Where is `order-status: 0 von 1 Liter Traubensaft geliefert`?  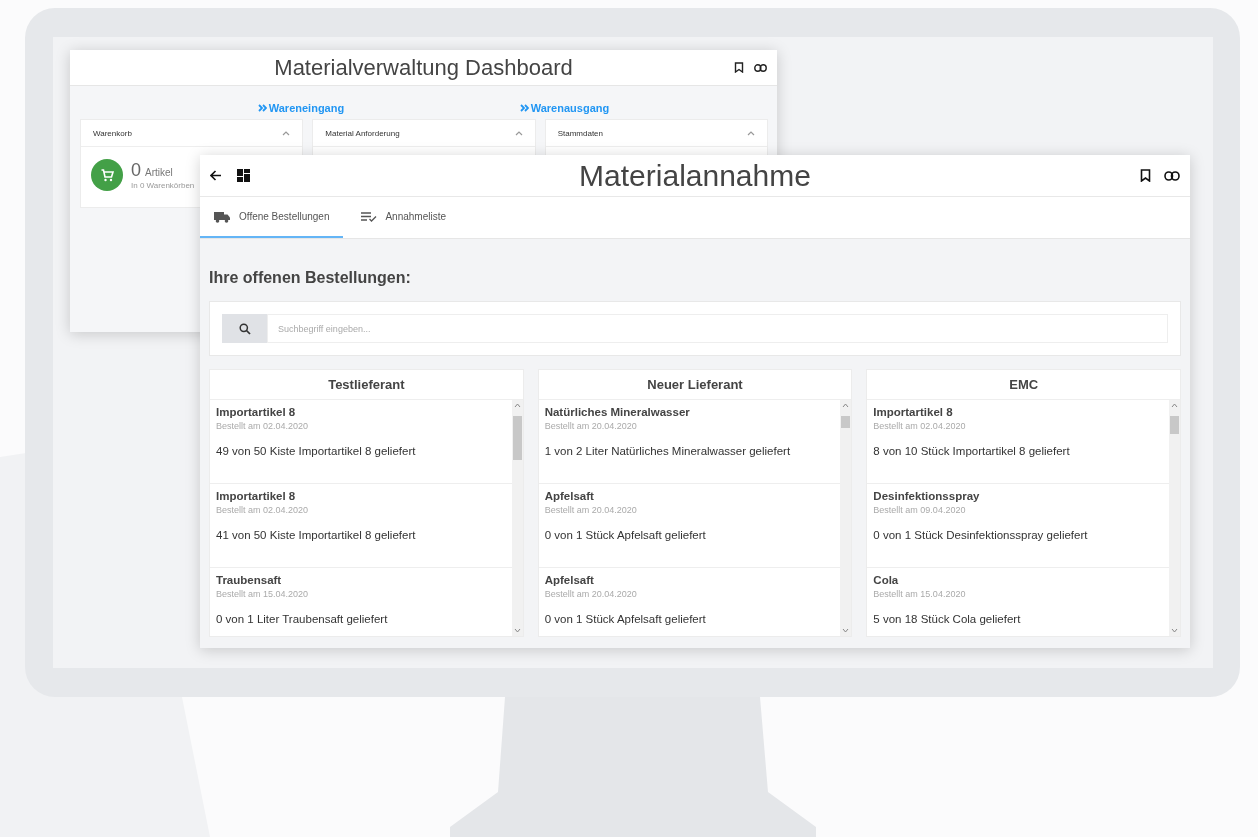
order-status: 0 von 1 Liter Traubensaft geliefert is located at coordinates (302, 619).